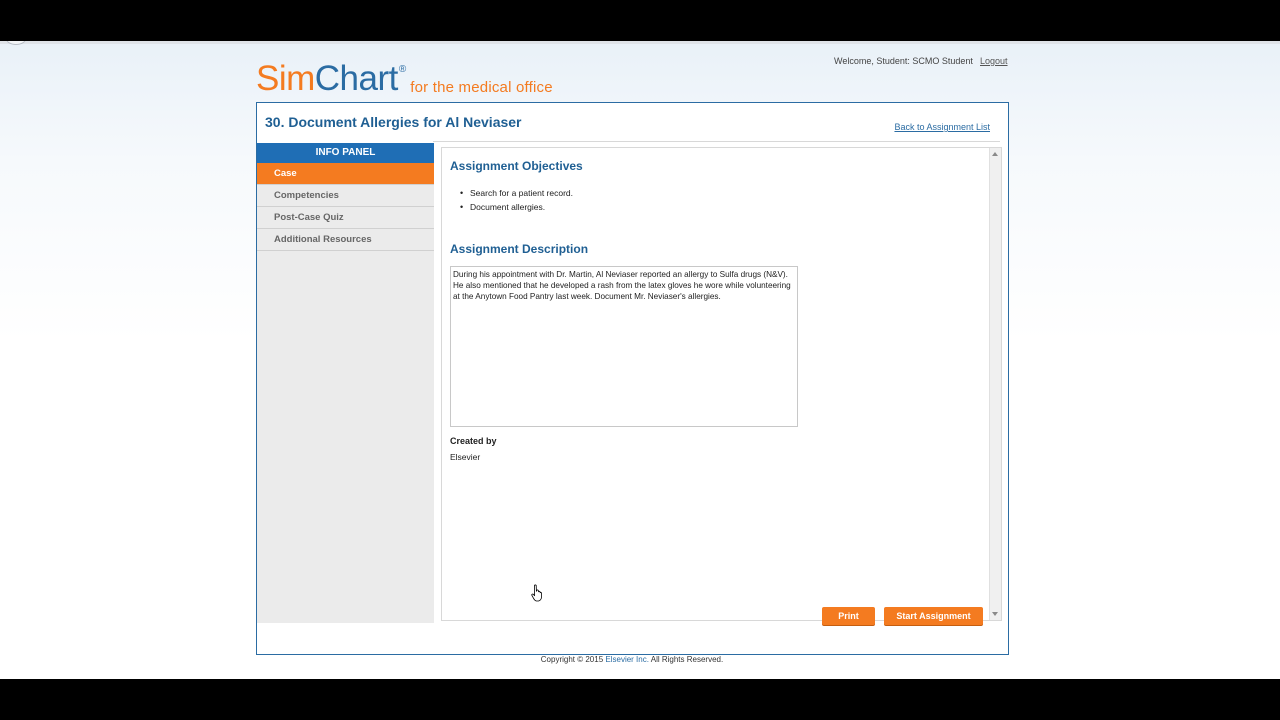  I want to click on logo-registered-mark: ®, so click(402, 69).